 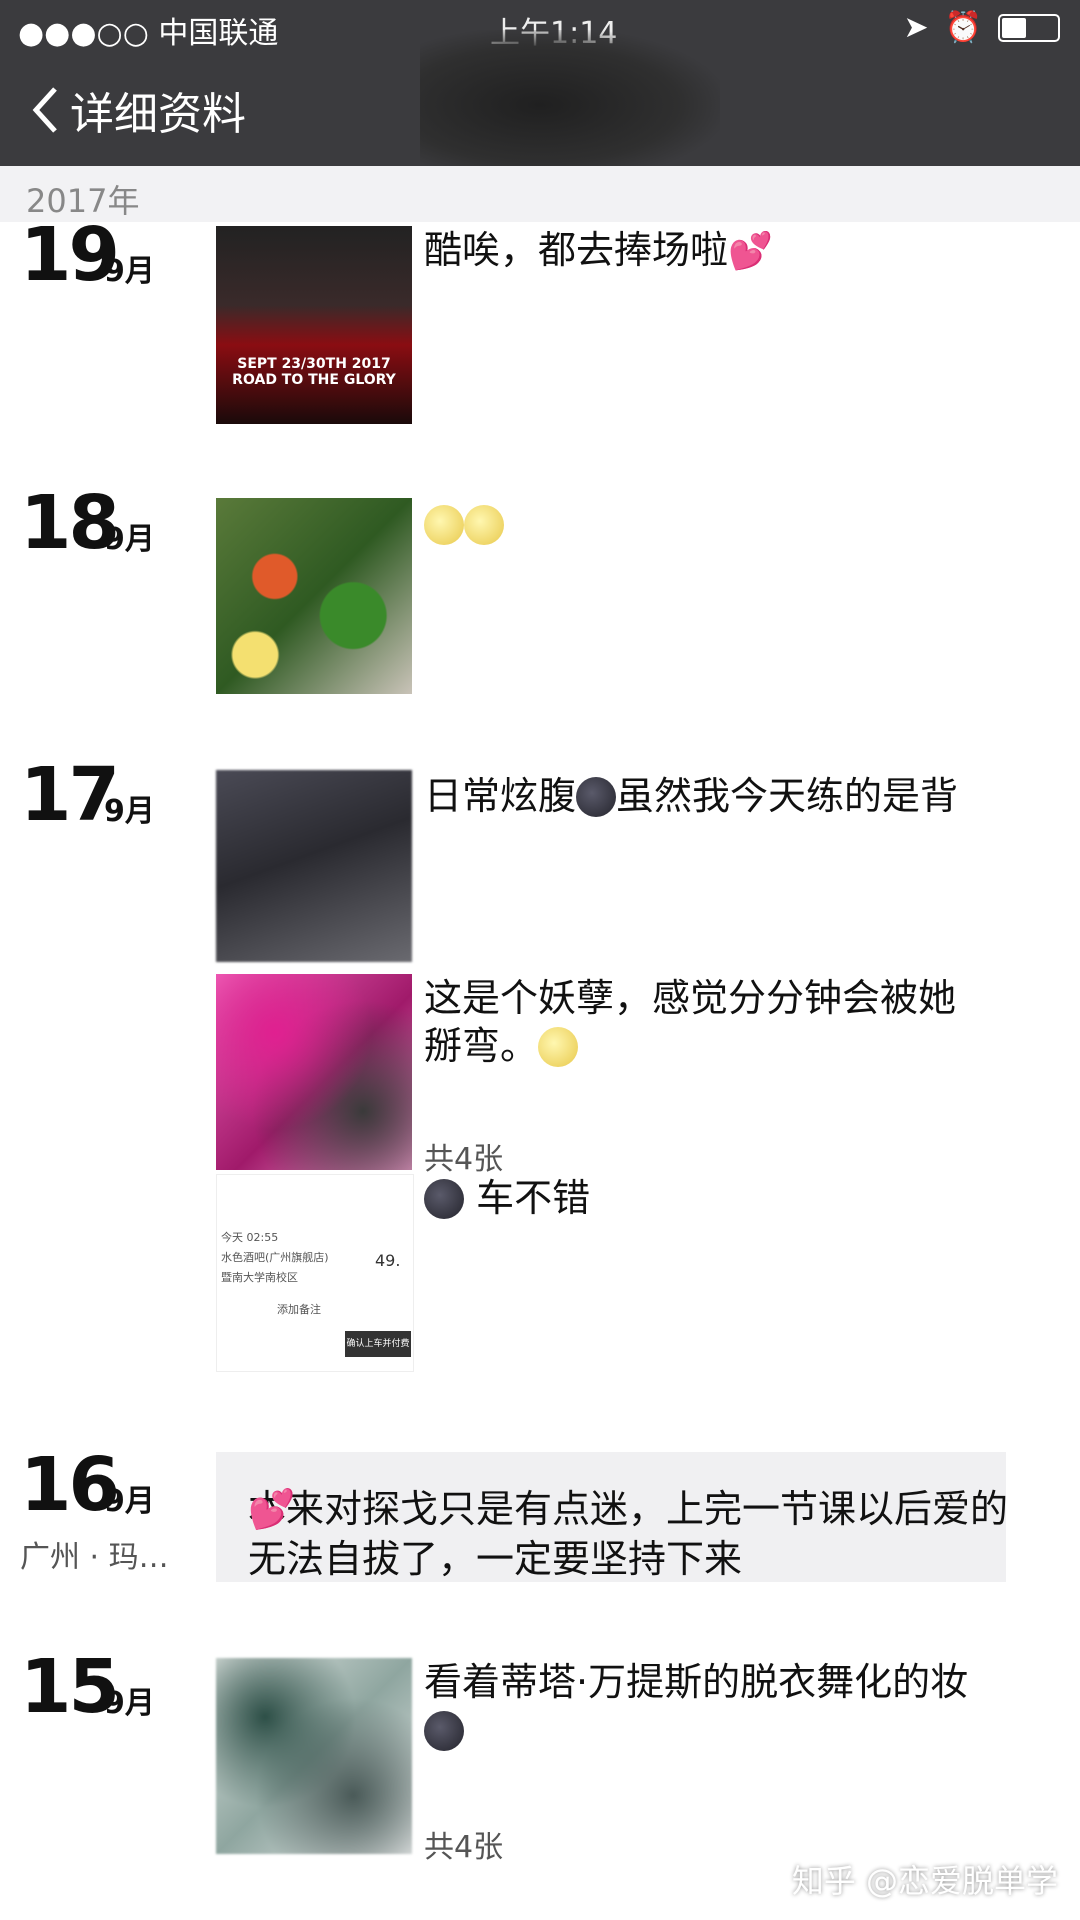 What do you see at coordinates (70, 523) in the screenshot?
I see `post-day: 18` at bounding box center [70, 523].